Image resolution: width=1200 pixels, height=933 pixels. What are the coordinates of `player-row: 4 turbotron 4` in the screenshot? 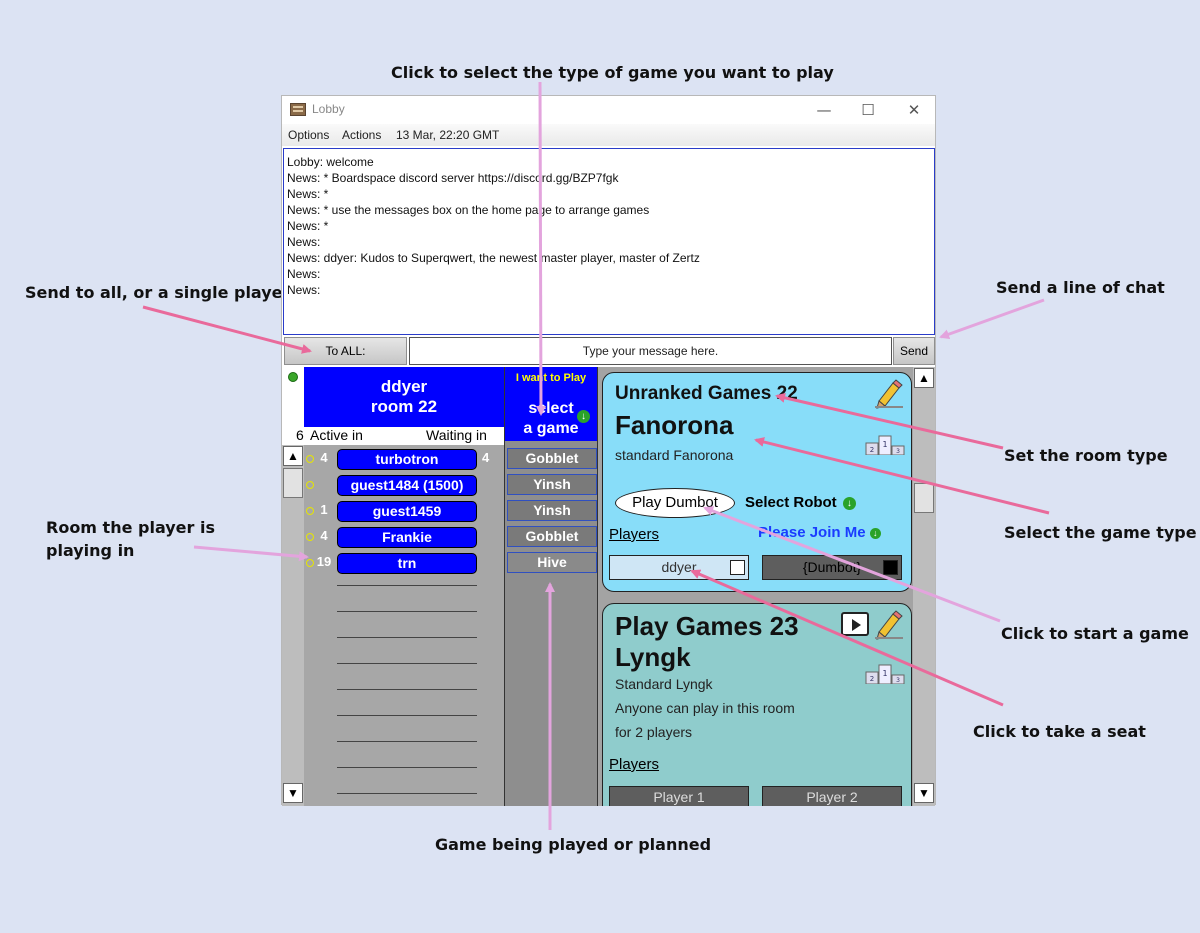 It's located at (404, 459).